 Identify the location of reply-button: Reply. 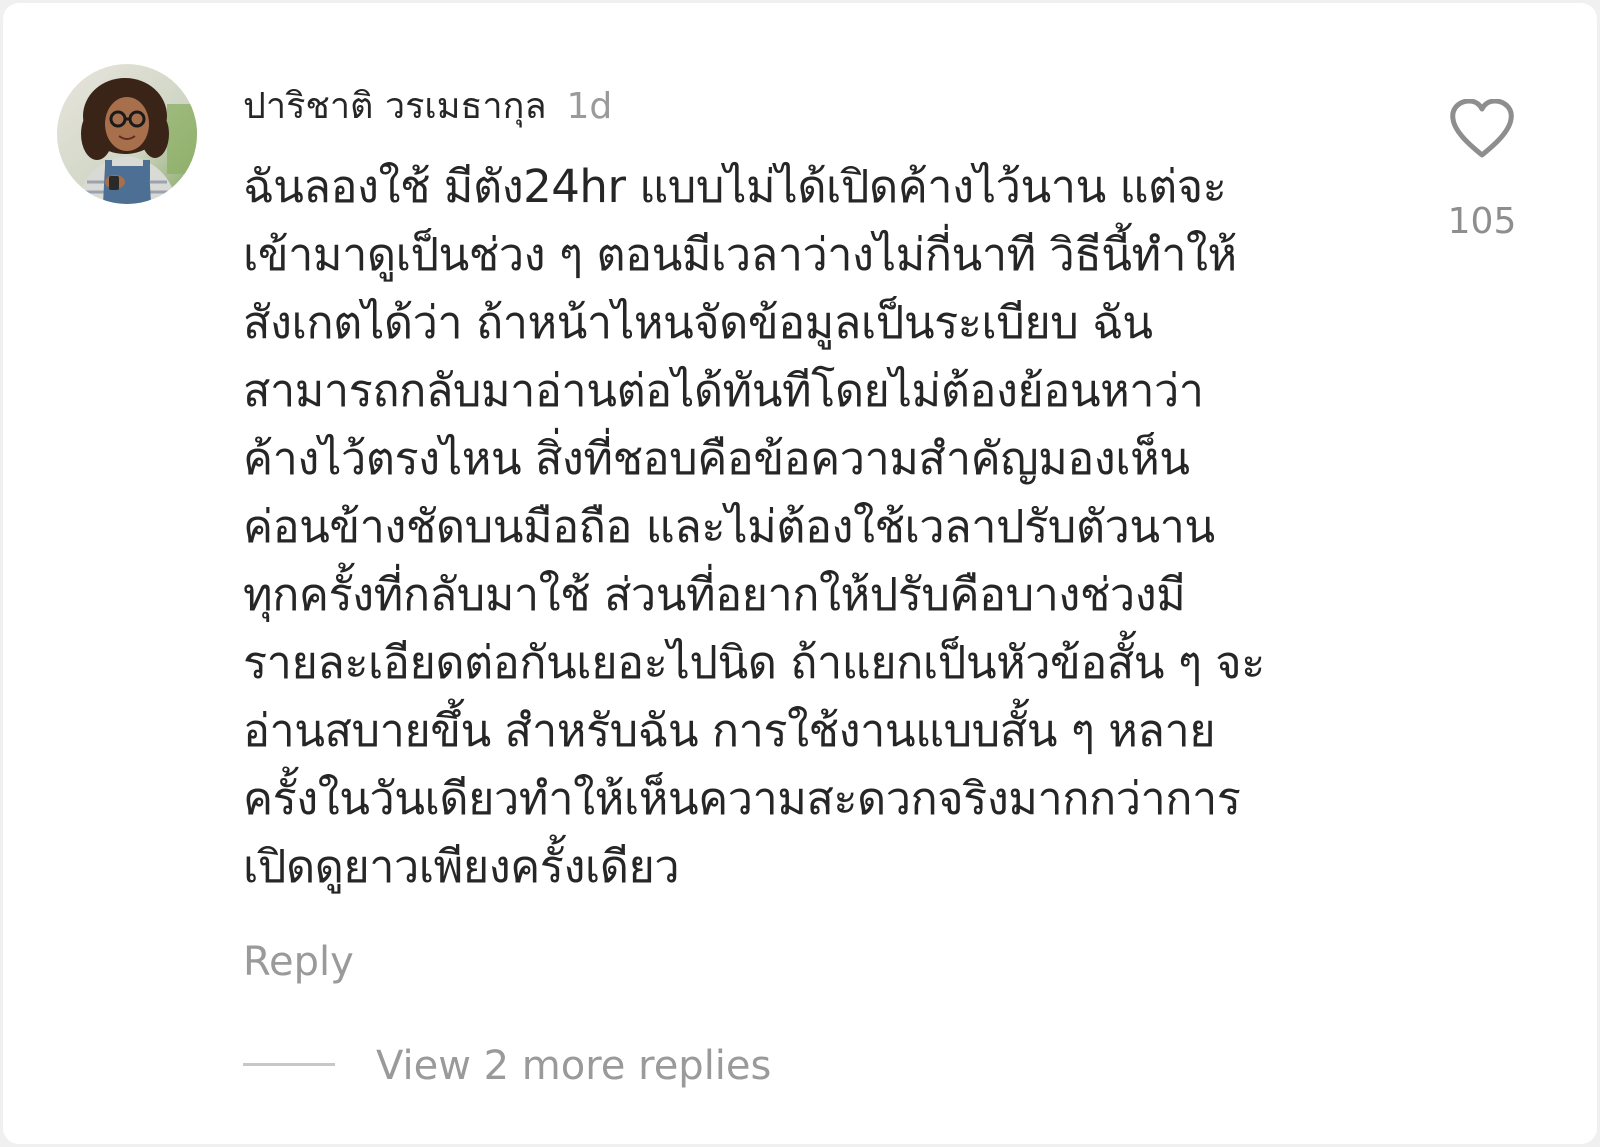
(298, 962).